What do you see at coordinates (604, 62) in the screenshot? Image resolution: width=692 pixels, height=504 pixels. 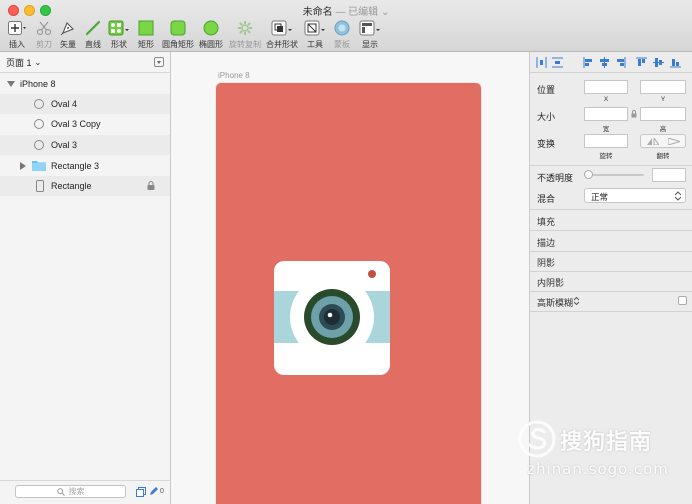 I see `align-center-horizontal-icon` at bounding box center [604, 62].